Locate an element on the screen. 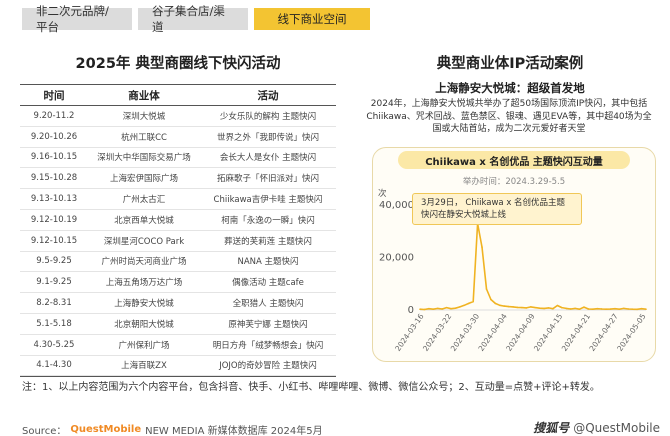 The image size is (670, 436). col-header-activity: 活动 is located at coordinates (268, 95).